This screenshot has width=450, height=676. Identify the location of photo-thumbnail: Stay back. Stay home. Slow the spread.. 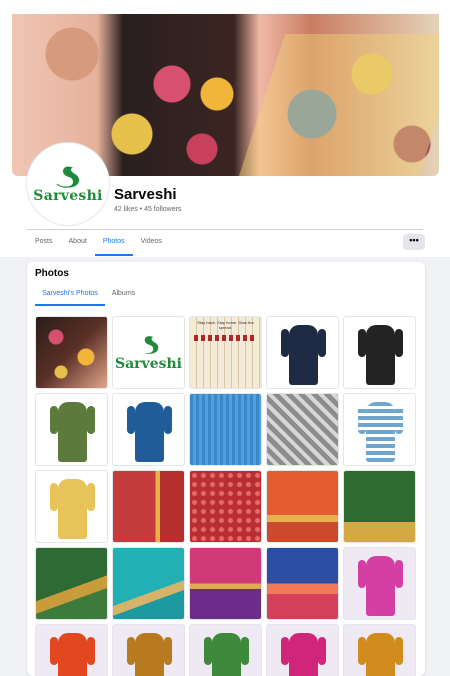
(225, 352).